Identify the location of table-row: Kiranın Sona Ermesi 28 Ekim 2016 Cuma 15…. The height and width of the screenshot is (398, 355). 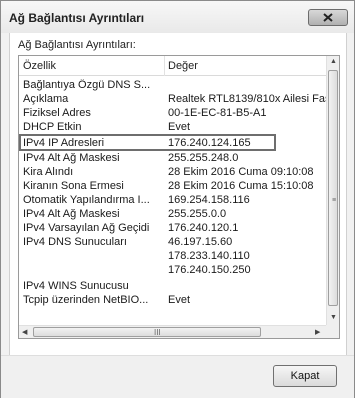
(173, 186).